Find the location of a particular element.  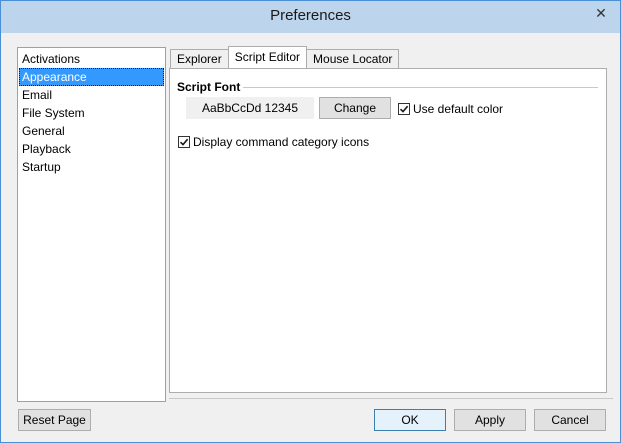

font-sample-preview: AaBbCcDd 12345 is located at coordinates (250, 108).